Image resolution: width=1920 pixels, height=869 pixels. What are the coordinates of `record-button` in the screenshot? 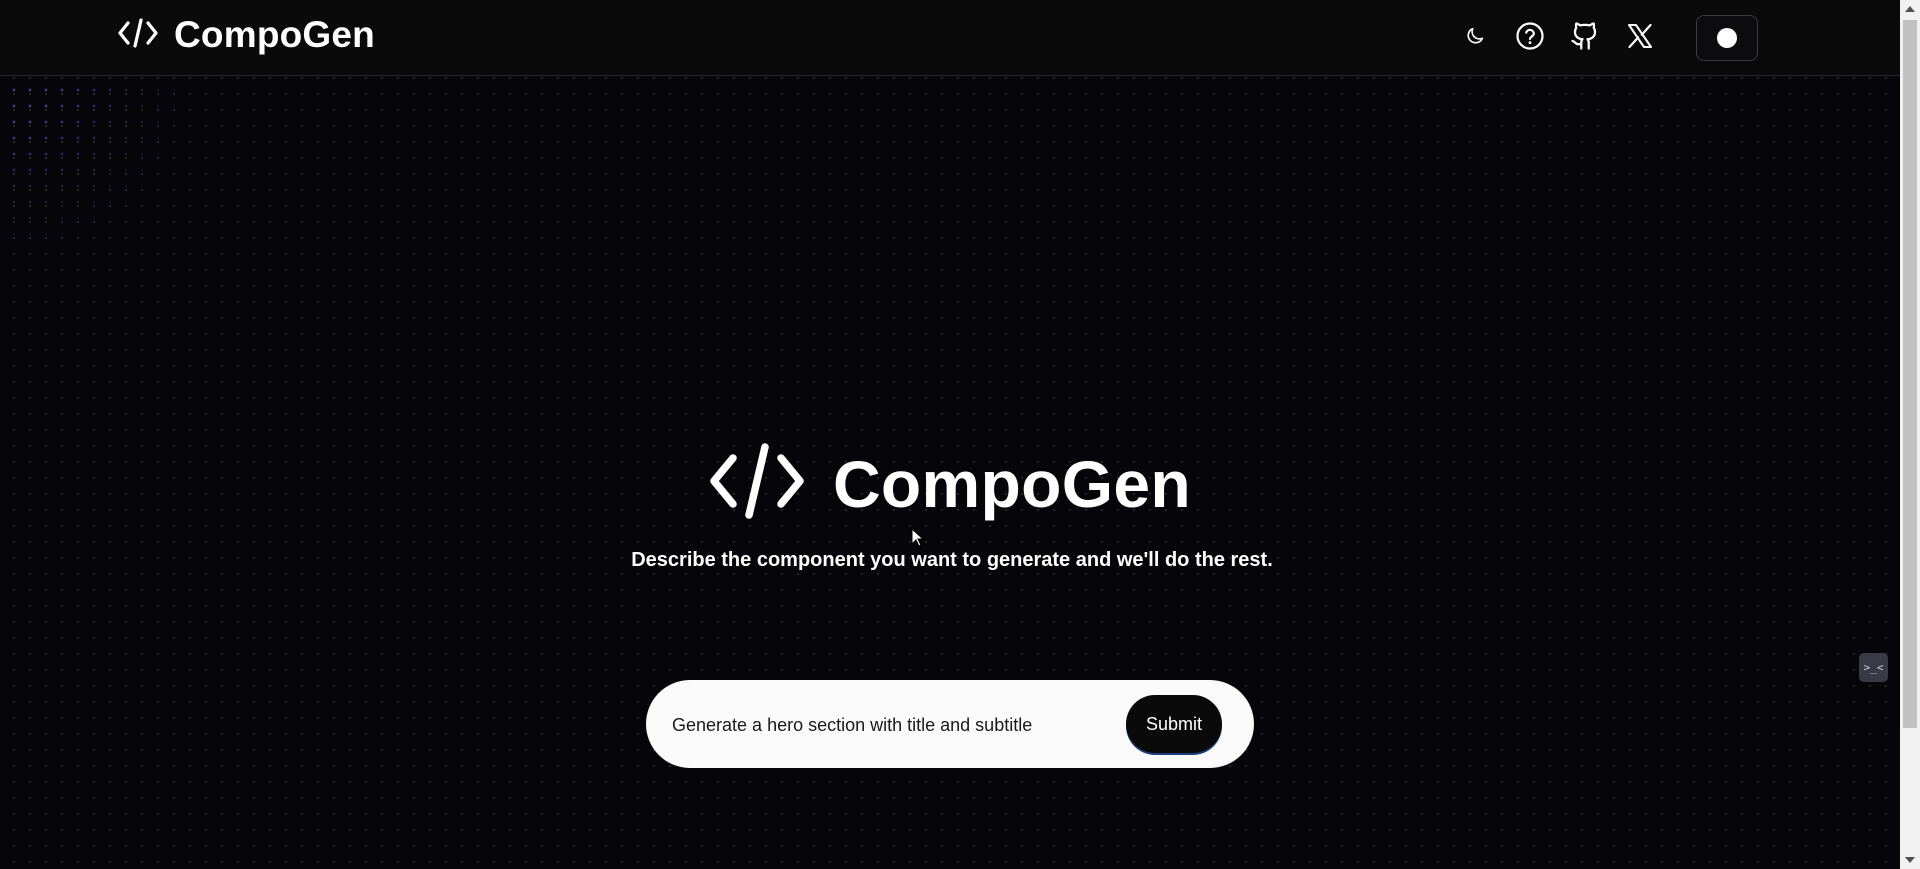 It's located at (1727, 38).